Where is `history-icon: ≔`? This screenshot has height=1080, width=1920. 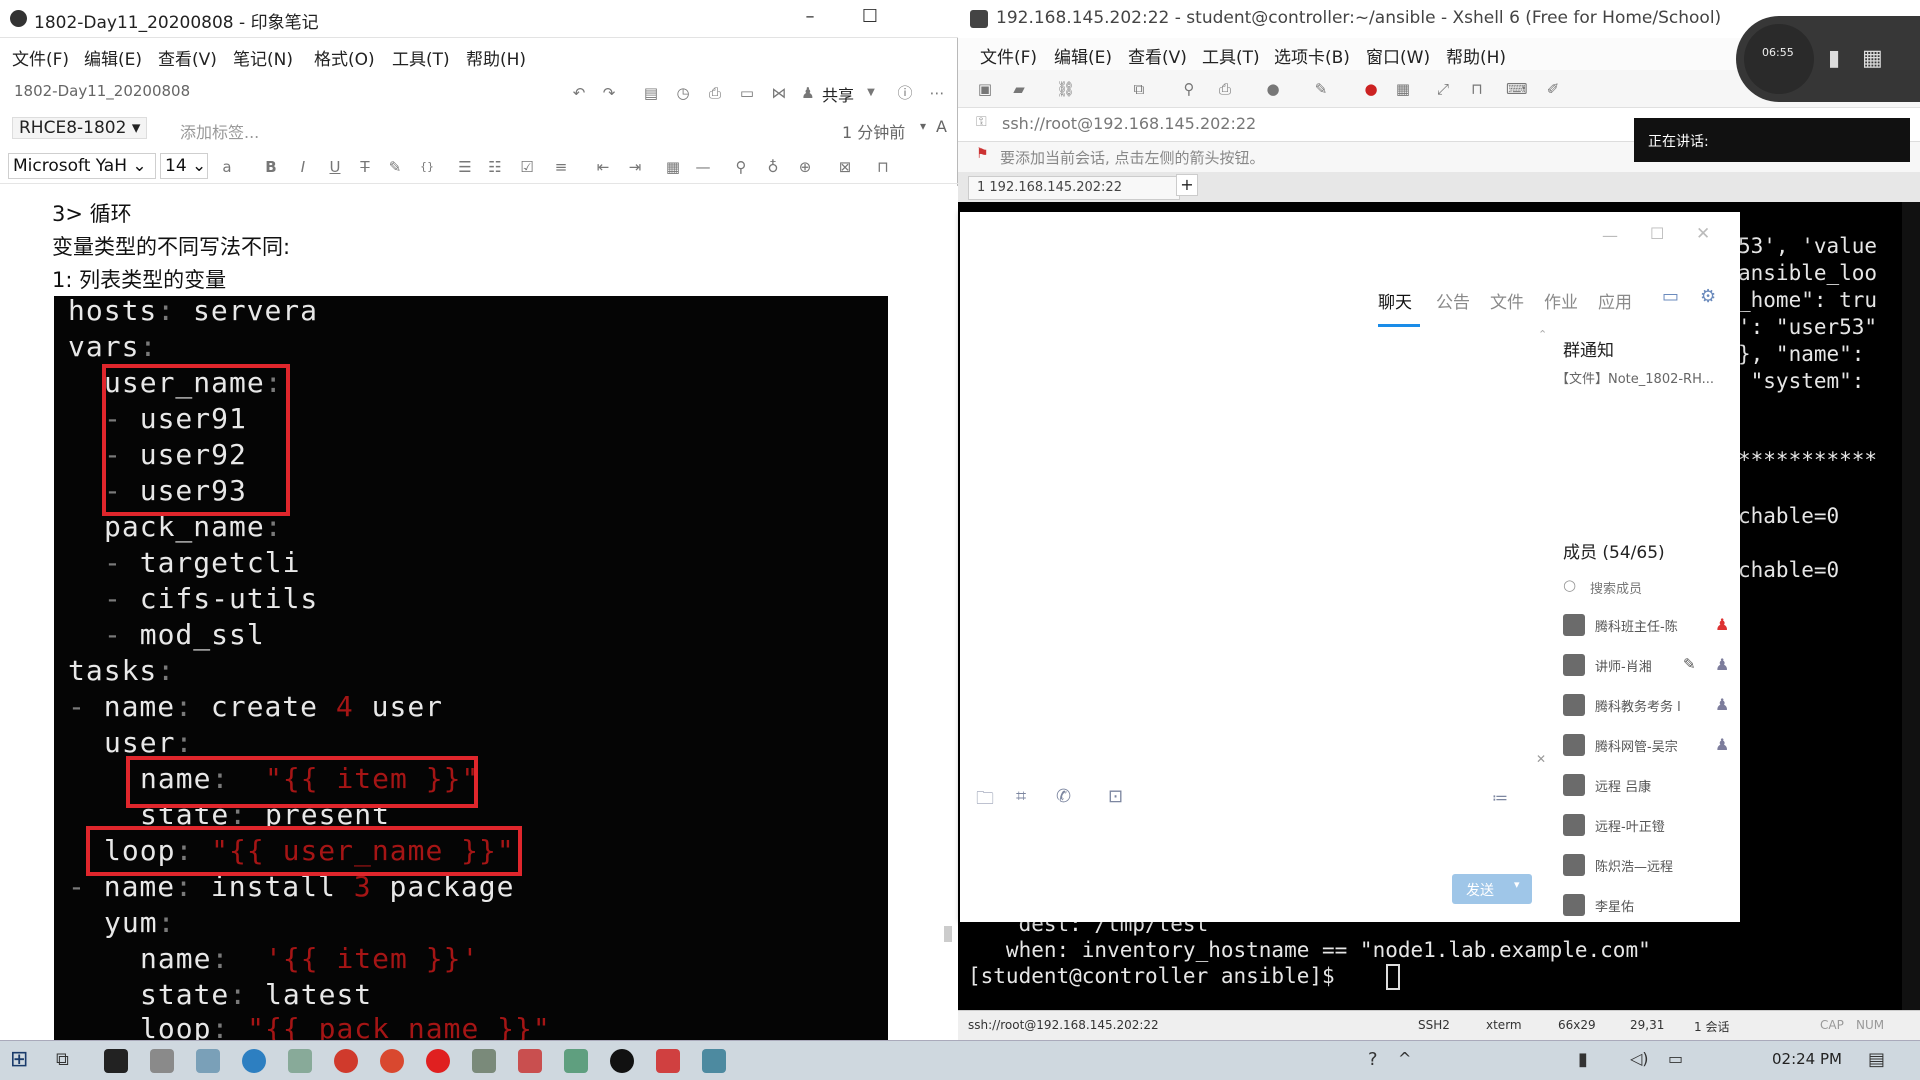 history-icon: ≔ is located at coordinates (1500, 797).